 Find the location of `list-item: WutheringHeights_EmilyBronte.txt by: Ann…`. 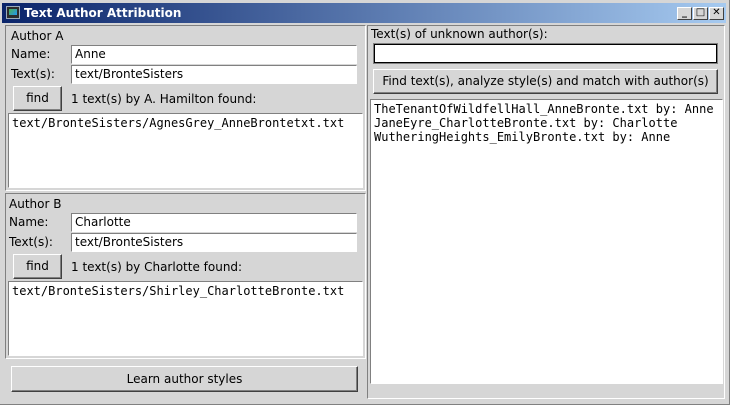

list-item: WutheringHeights_EmilyBronte.txt by: Ann… is located at coordinates (546, 137).